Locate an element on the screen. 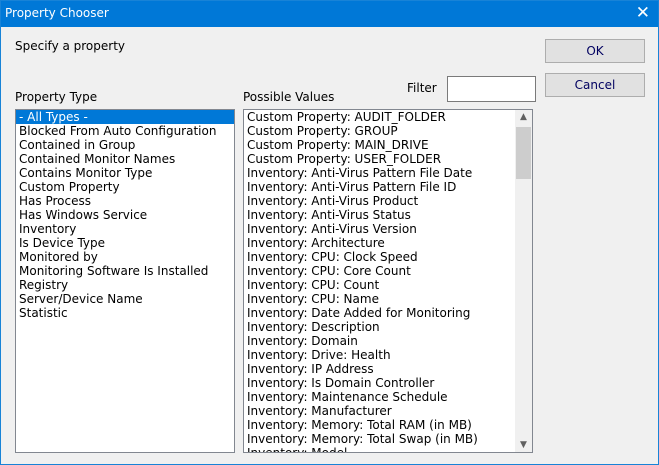  property-type-label: Property Type is located at coordinates (56, 97).